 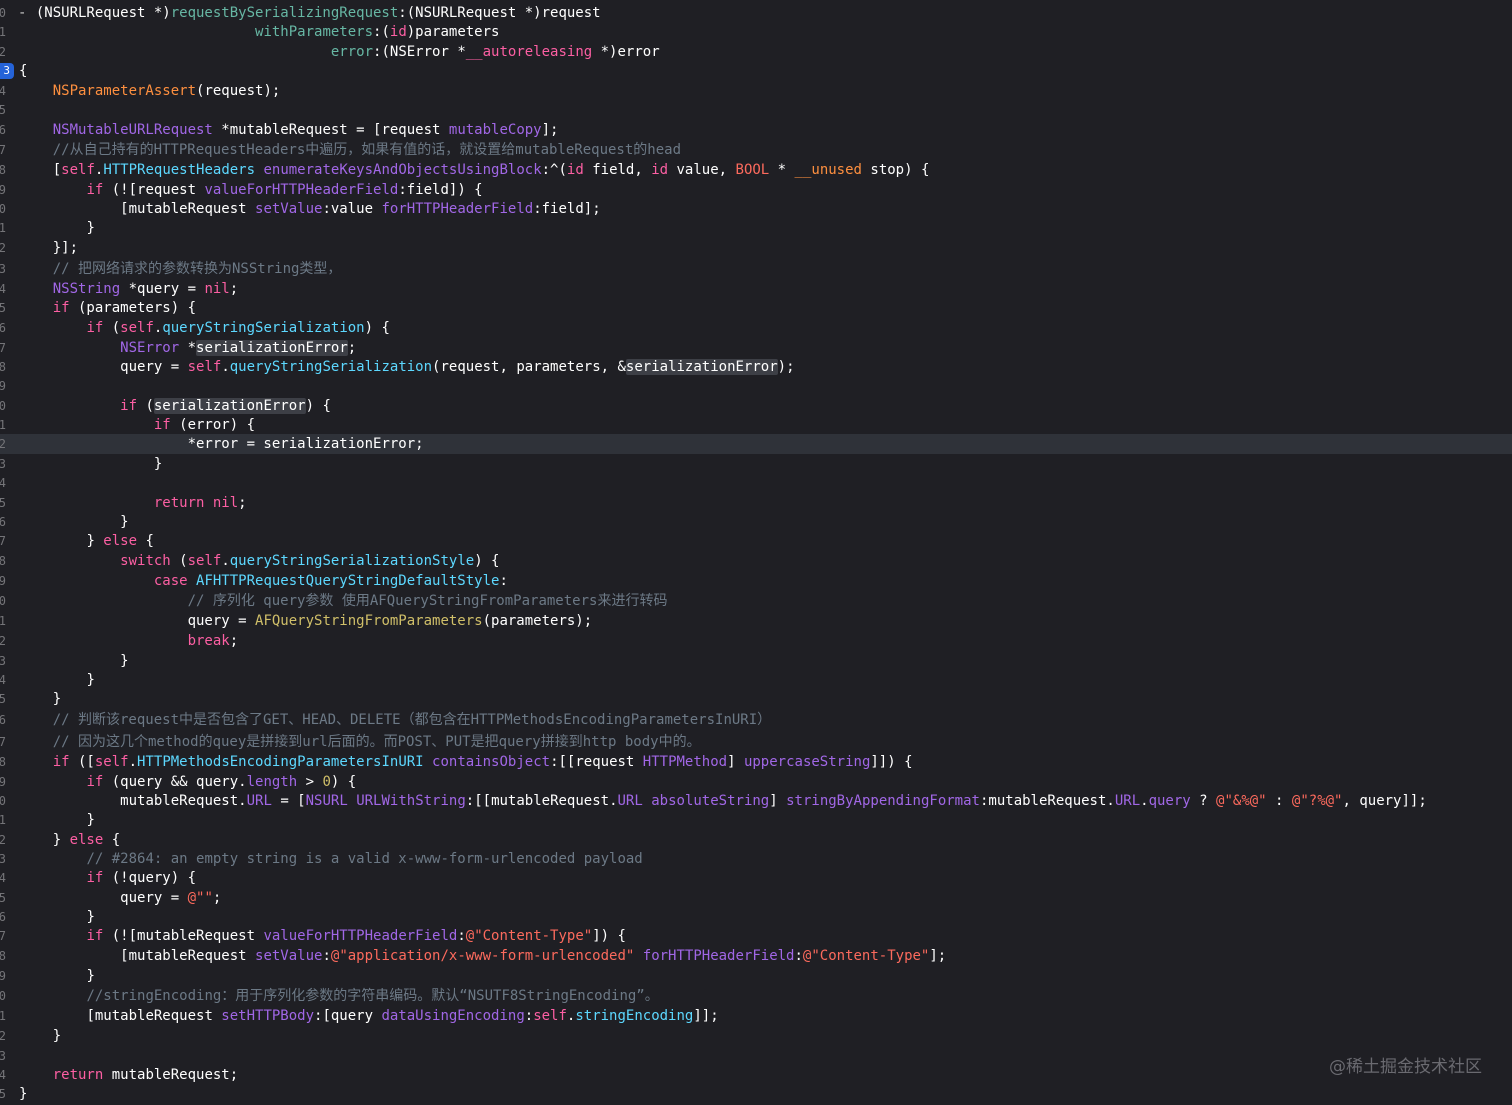 I want to click on code-token: )parameters, so click(x=453, y=32).